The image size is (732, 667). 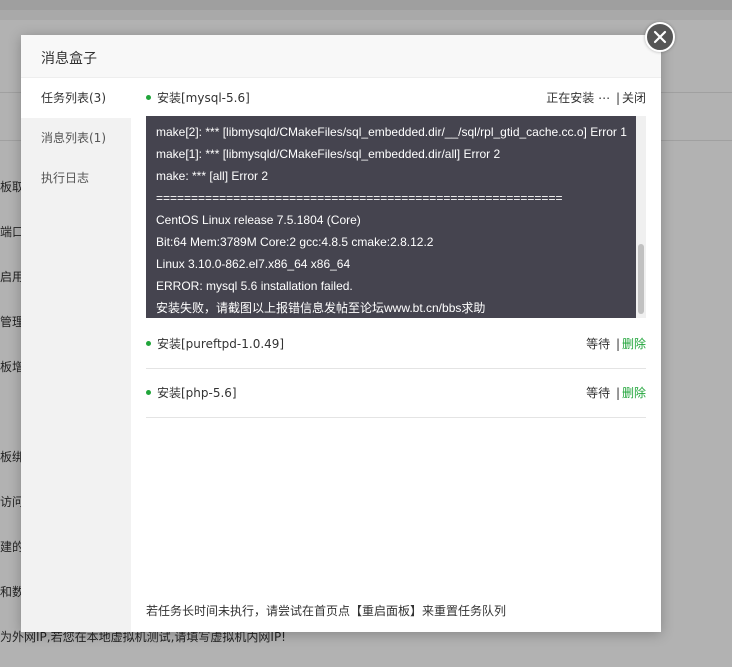 What do you see at coordinates (641, 217) in the screenshot?
I see `console-scrollbar` at bounding box center [641, 217].